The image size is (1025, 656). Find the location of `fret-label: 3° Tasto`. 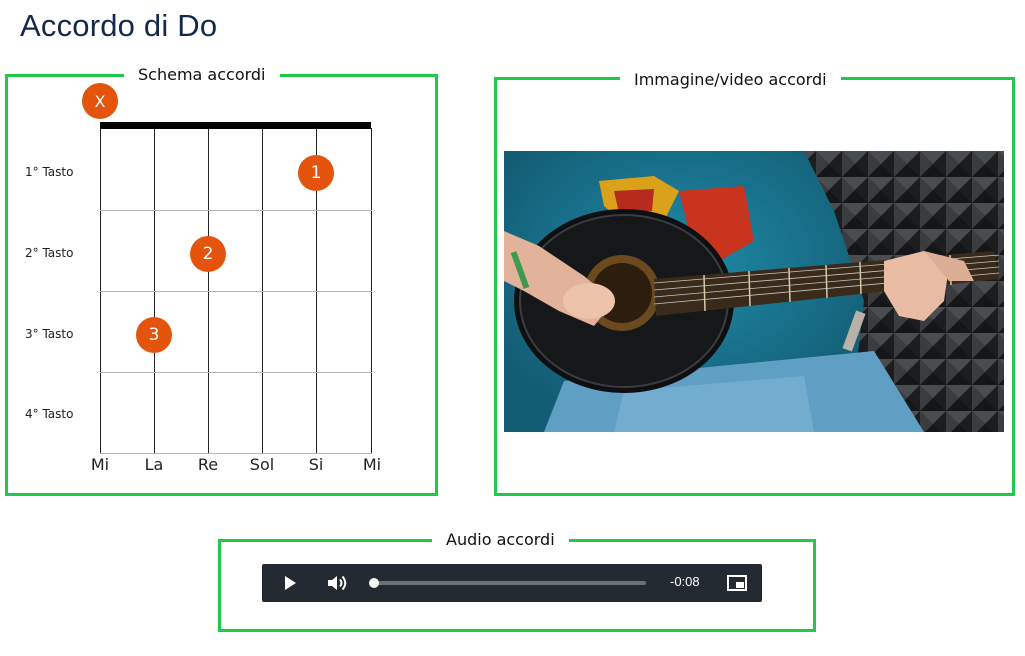

fret-label: 3° Tasto is located at coordinates (49, 334).